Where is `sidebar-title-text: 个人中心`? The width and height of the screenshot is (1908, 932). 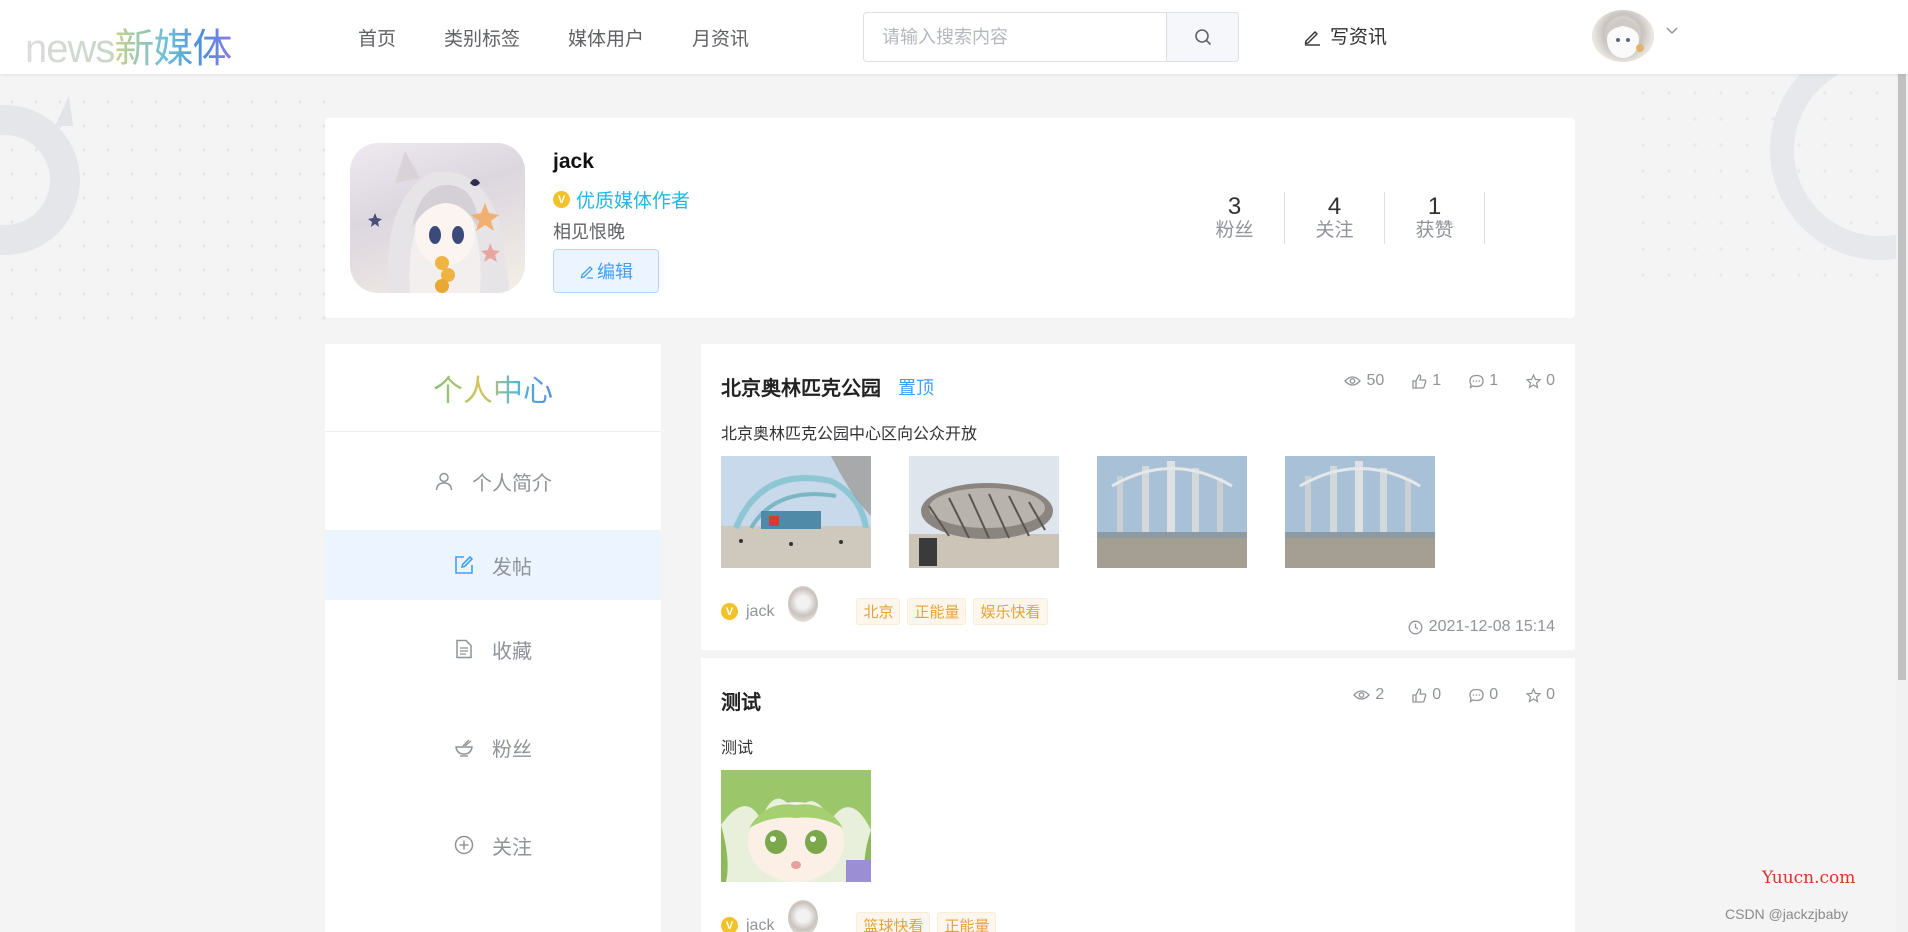 sidebar-title-text: 个人中心 is located at coordinates (493, 388).